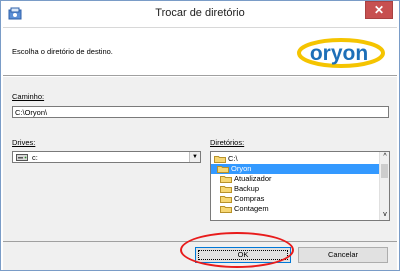  I want to click on scrollbar-thumb, so click(384, 171).